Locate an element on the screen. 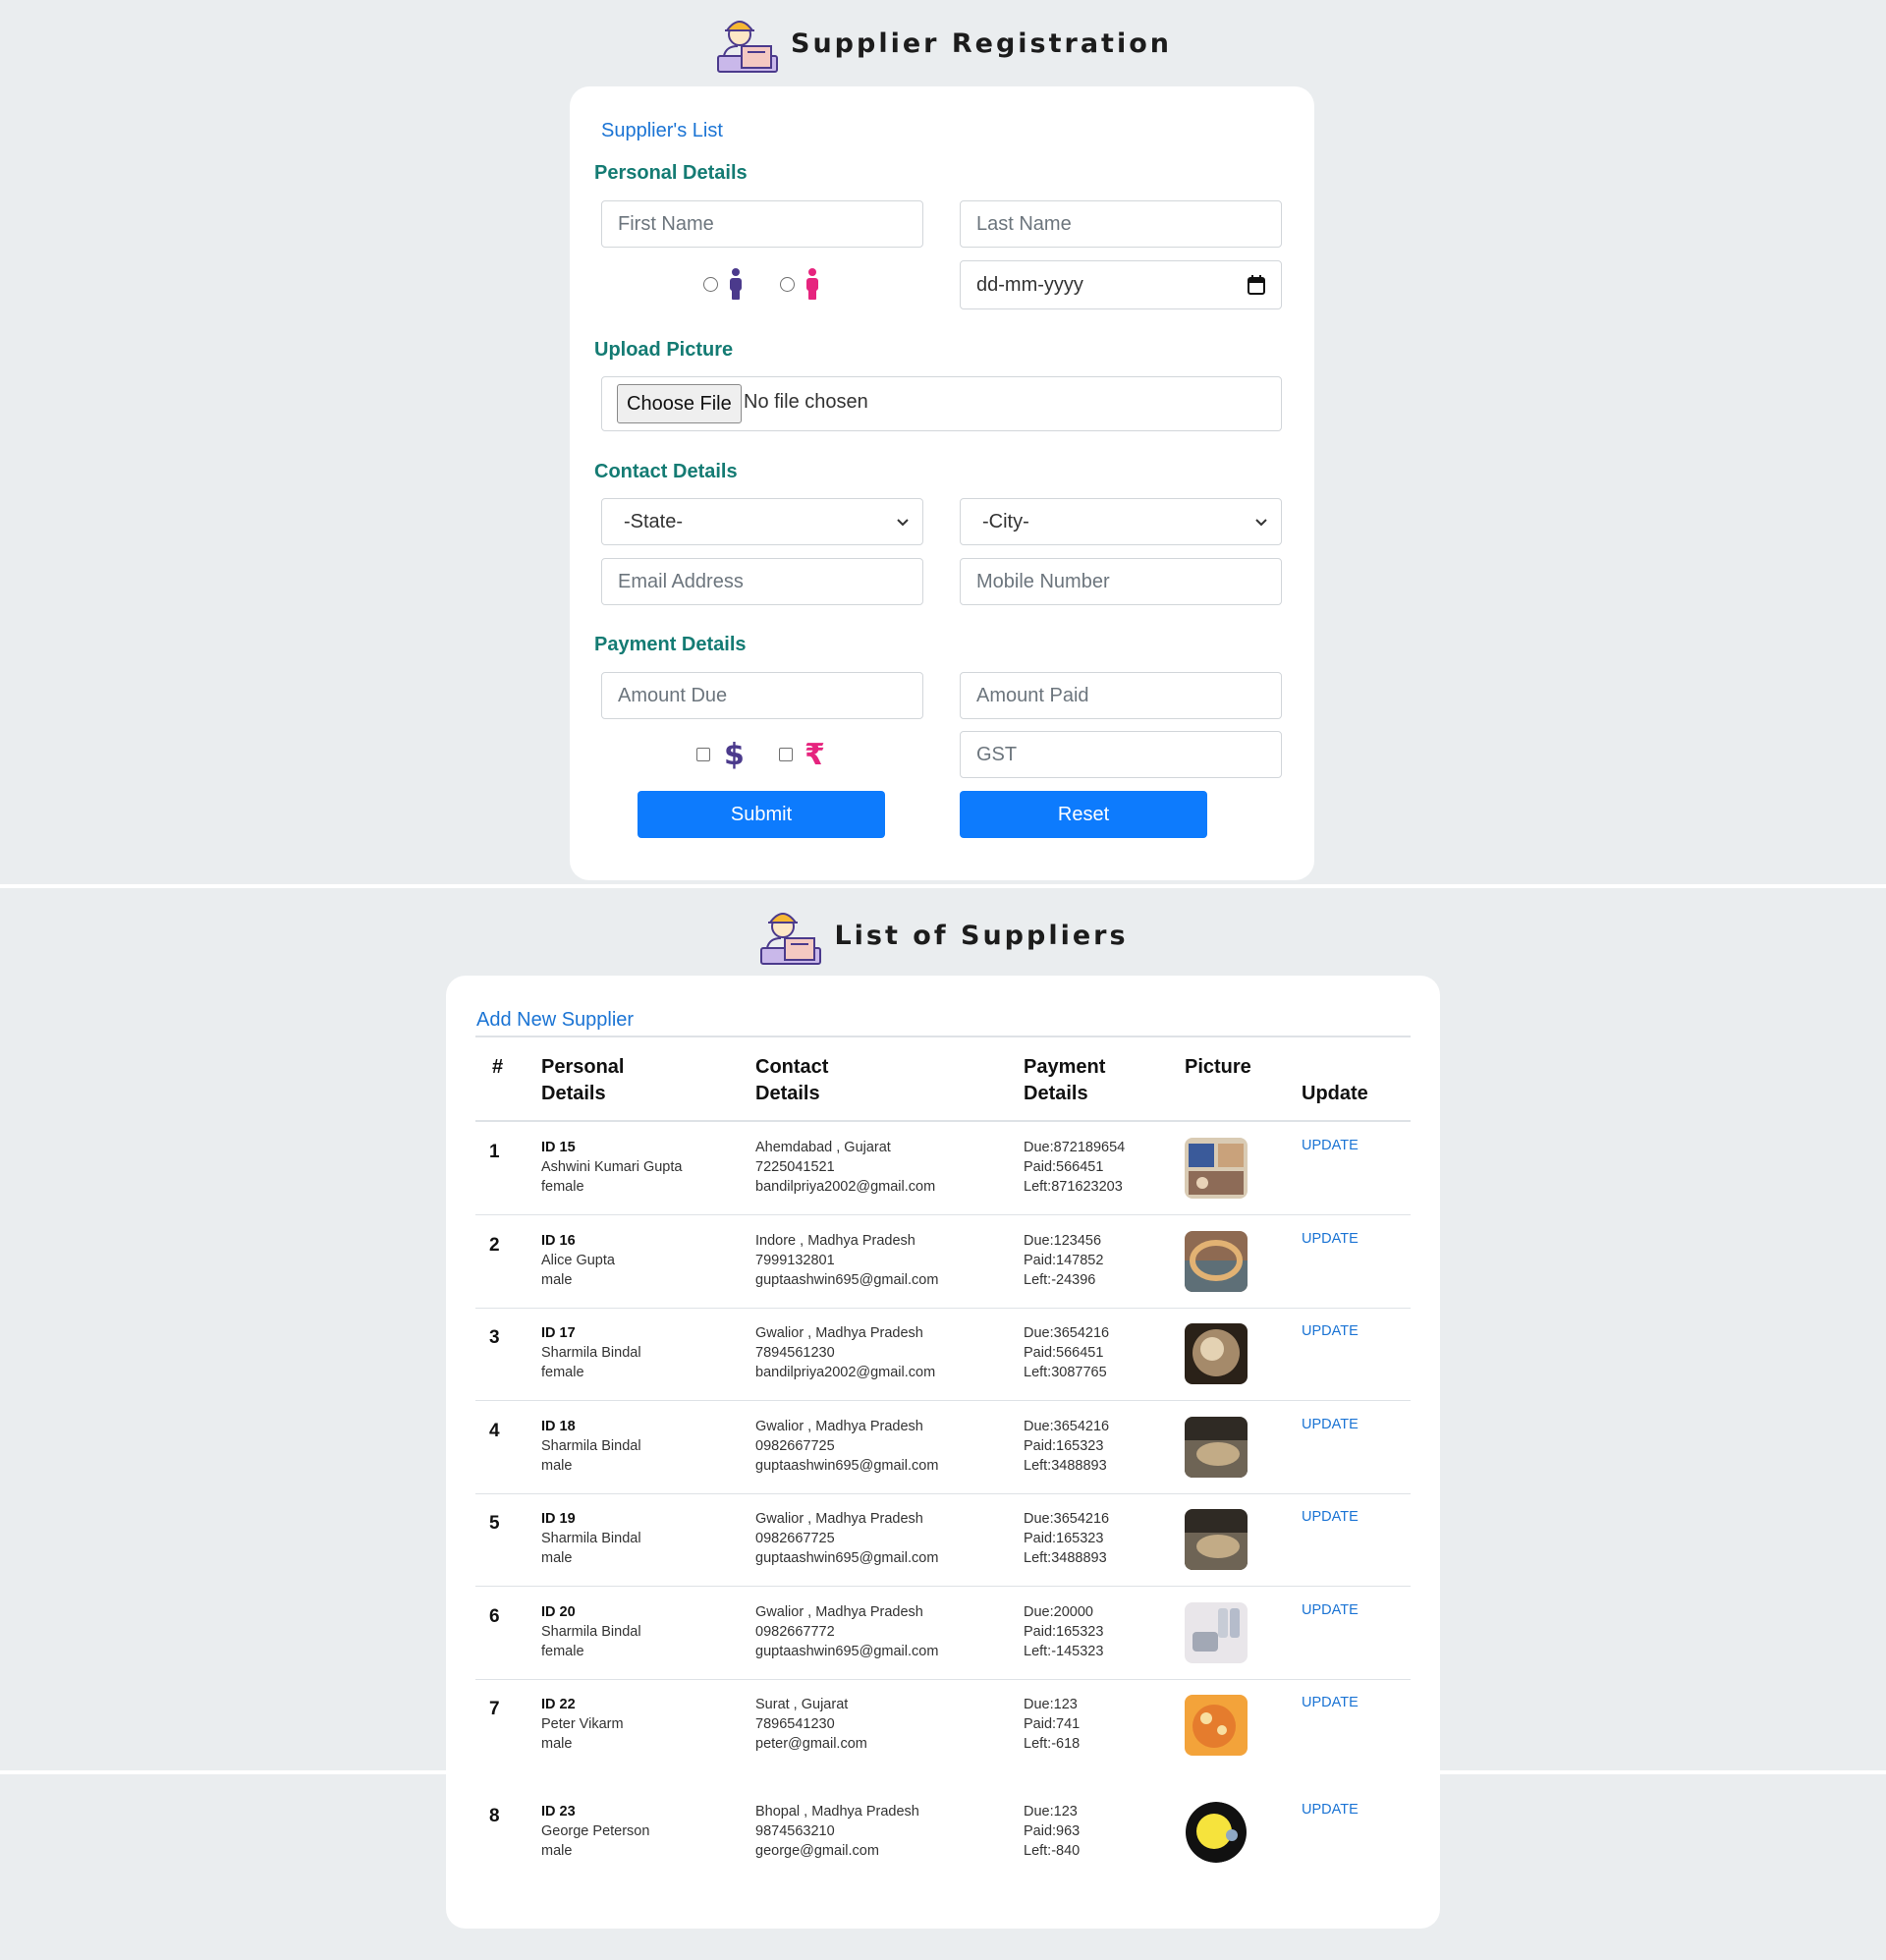 This screenshot has height=1960, width=1886. row-number: 8 is located at coordinates (494, 1815).